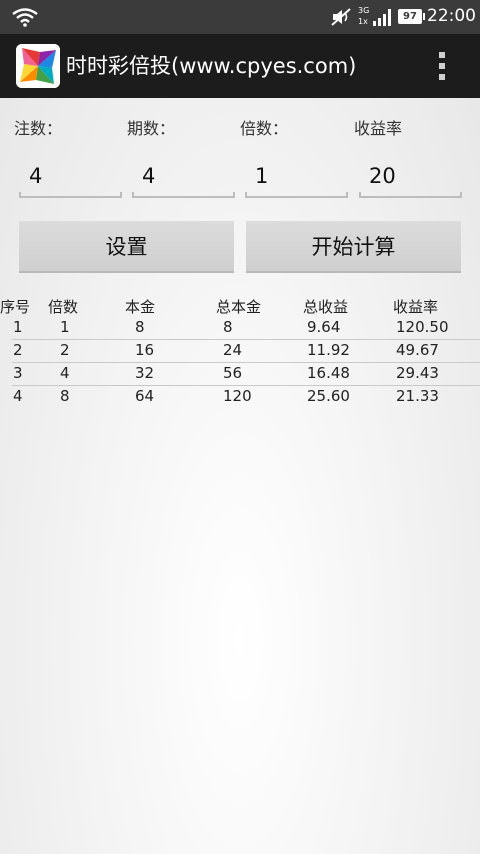  Describe the element at coordinates (25, 17) in the screenshot. I see `wifi-icon` at that location.